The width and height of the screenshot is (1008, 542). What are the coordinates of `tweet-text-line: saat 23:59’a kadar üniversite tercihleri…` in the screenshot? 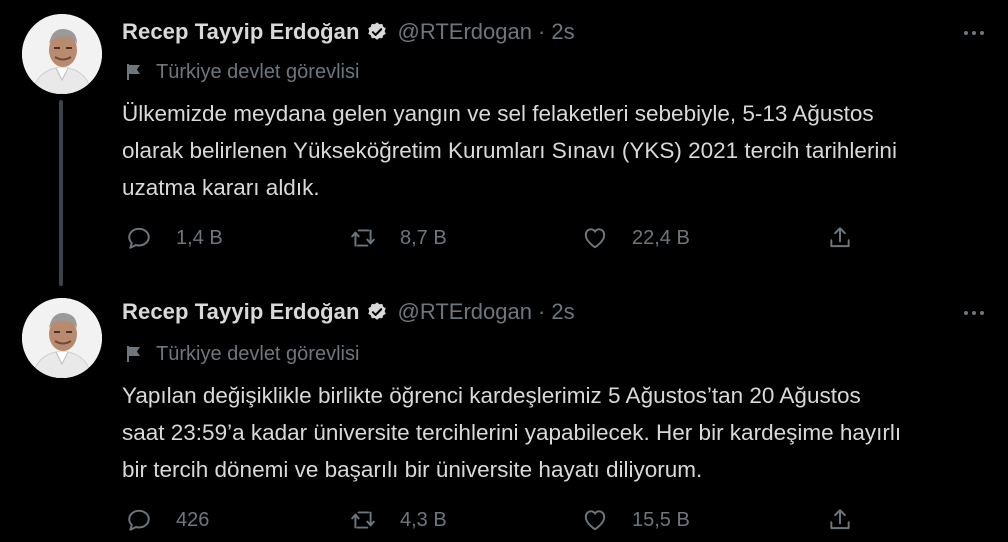 It's located at (512, 432).